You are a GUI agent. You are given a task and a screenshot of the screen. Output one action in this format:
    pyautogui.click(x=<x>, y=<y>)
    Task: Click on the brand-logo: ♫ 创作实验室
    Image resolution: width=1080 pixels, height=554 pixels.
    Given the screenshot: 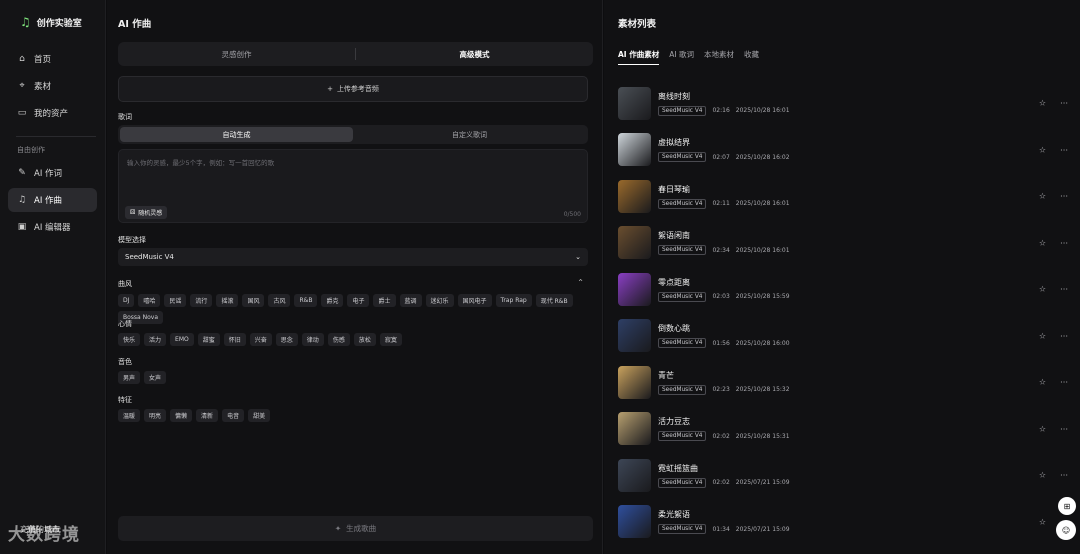 What is the action you would take?
    pyautogui.click(x=51, y=22)
    